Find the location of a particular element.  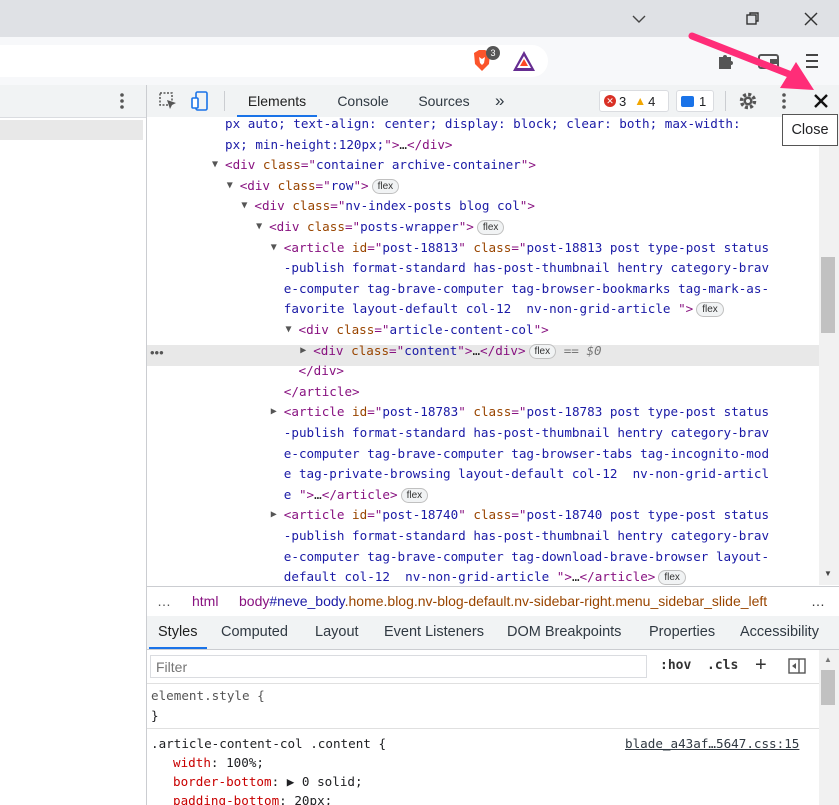

warning-icon: ▲ is located at coordinates (640, 101).